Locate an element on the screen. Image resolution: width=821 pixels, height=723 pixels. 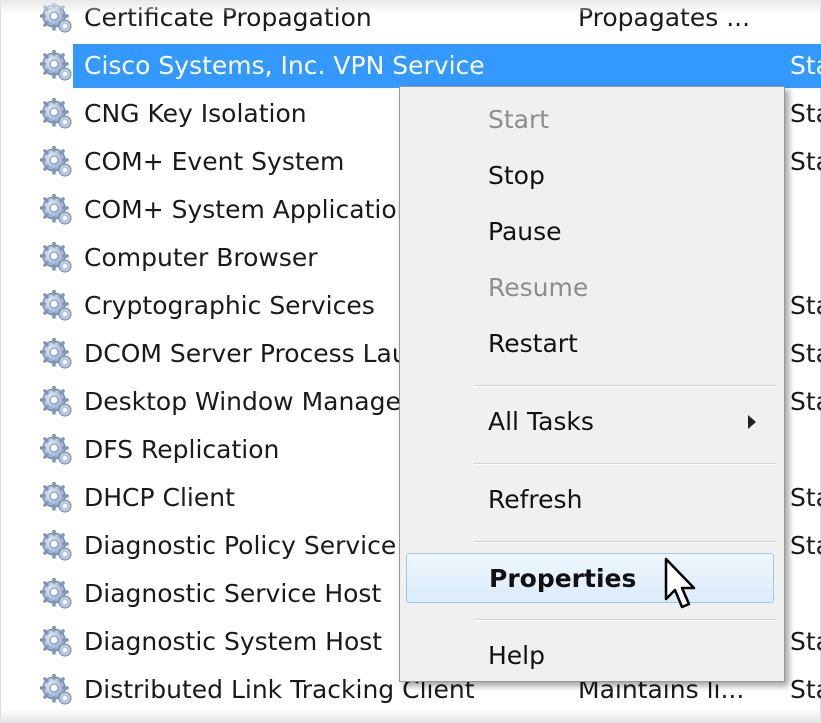
menu-item-label: All Tasks is located at coordinates (541, 421).